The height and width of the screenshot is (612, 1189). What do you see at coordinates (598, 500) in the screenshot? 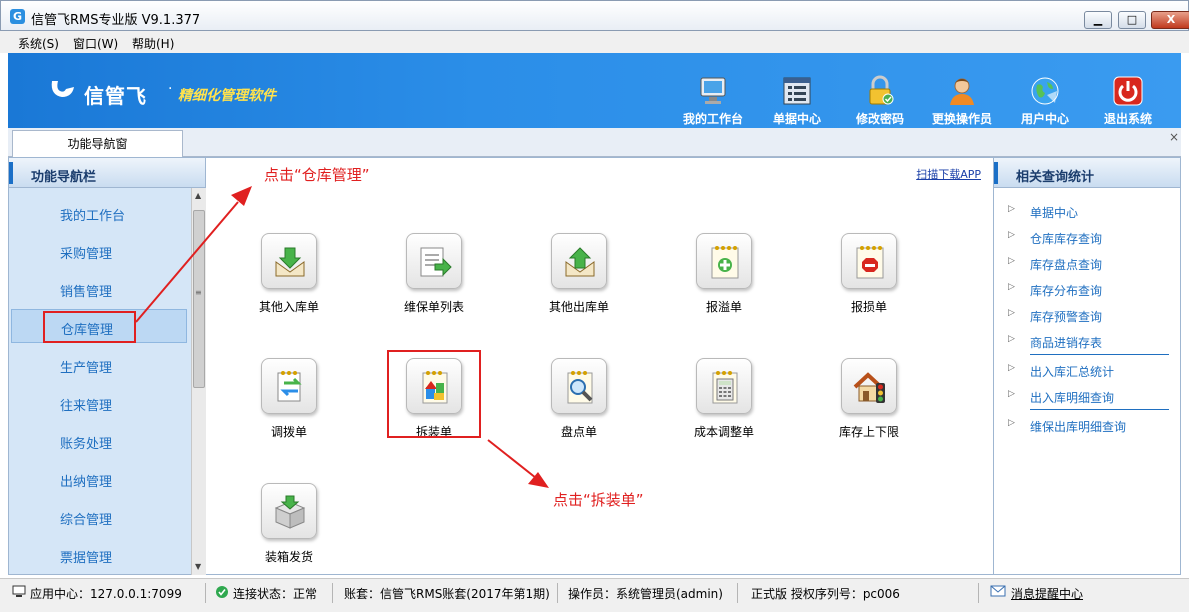
I see `annotation-click-disassembly: 点击“拆装单”` at bounding box center [598, 500].